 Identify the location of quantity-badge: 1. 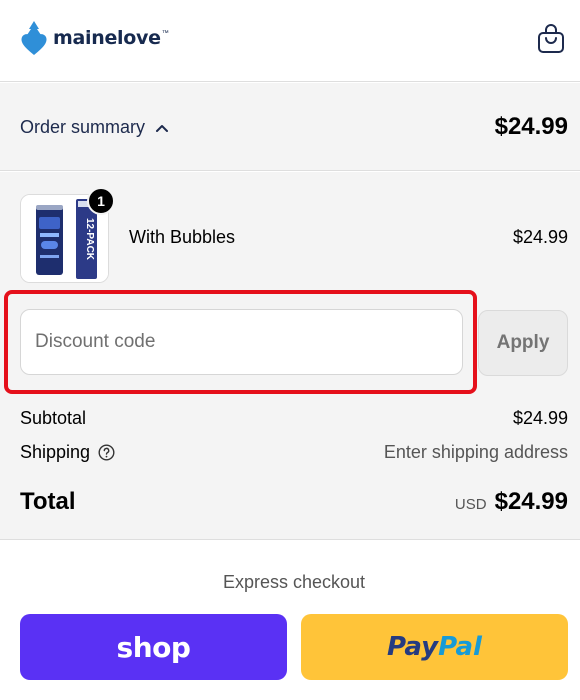
(101, 201).